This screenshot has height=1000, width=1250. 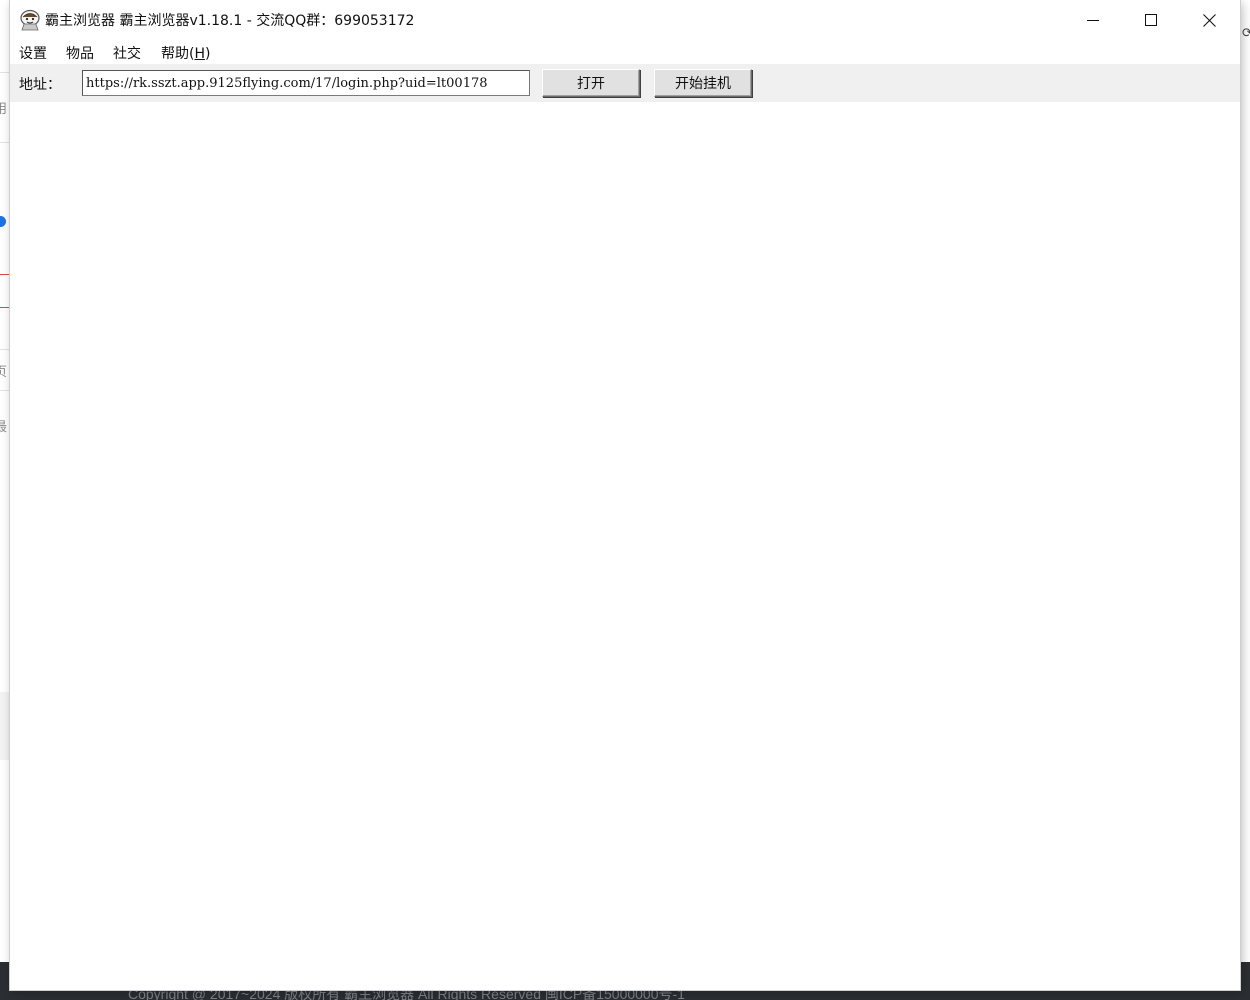 What do you see at coordinates (3, 221) in the screenshot?
I see `background-radio-button` at bounding box center [3, 221].